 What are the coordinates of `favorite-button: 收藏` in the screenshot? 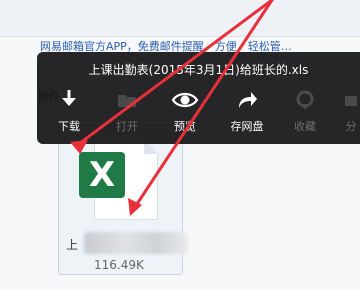 It's located at (305, 114).